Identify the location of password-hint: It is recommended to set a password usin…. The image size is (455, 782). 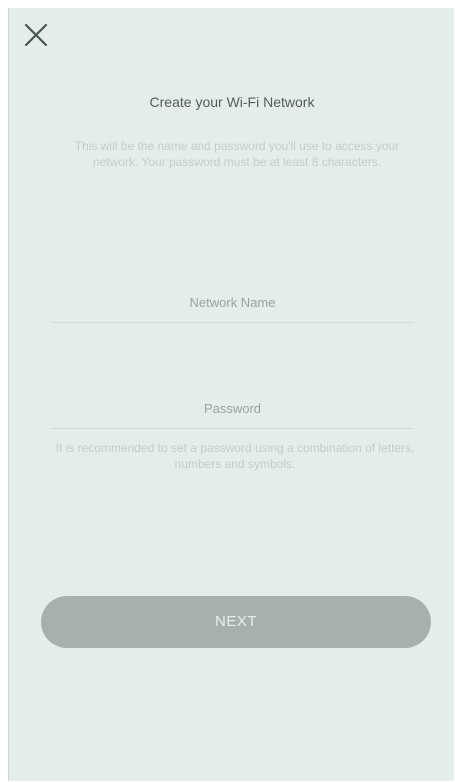
(235, 456).